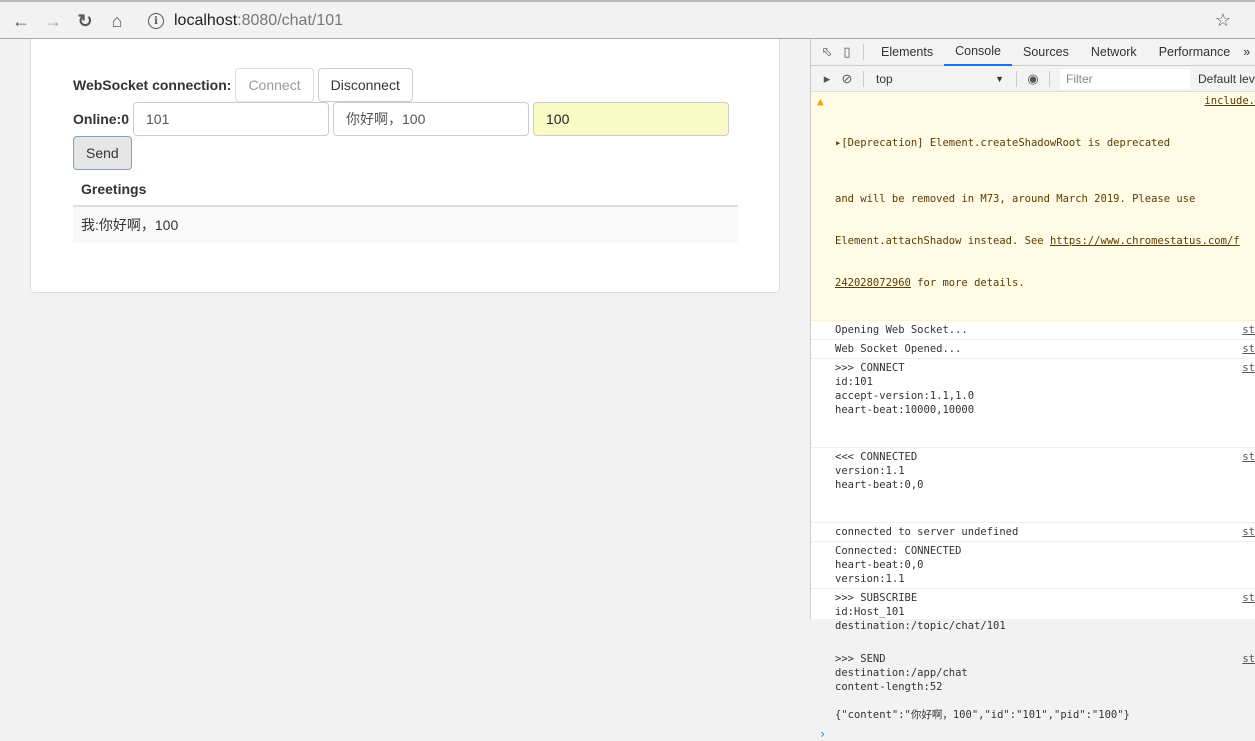 This screenshot has width=1255, height=741. I want to click on warning-icon: ▲, so click(820, 101).